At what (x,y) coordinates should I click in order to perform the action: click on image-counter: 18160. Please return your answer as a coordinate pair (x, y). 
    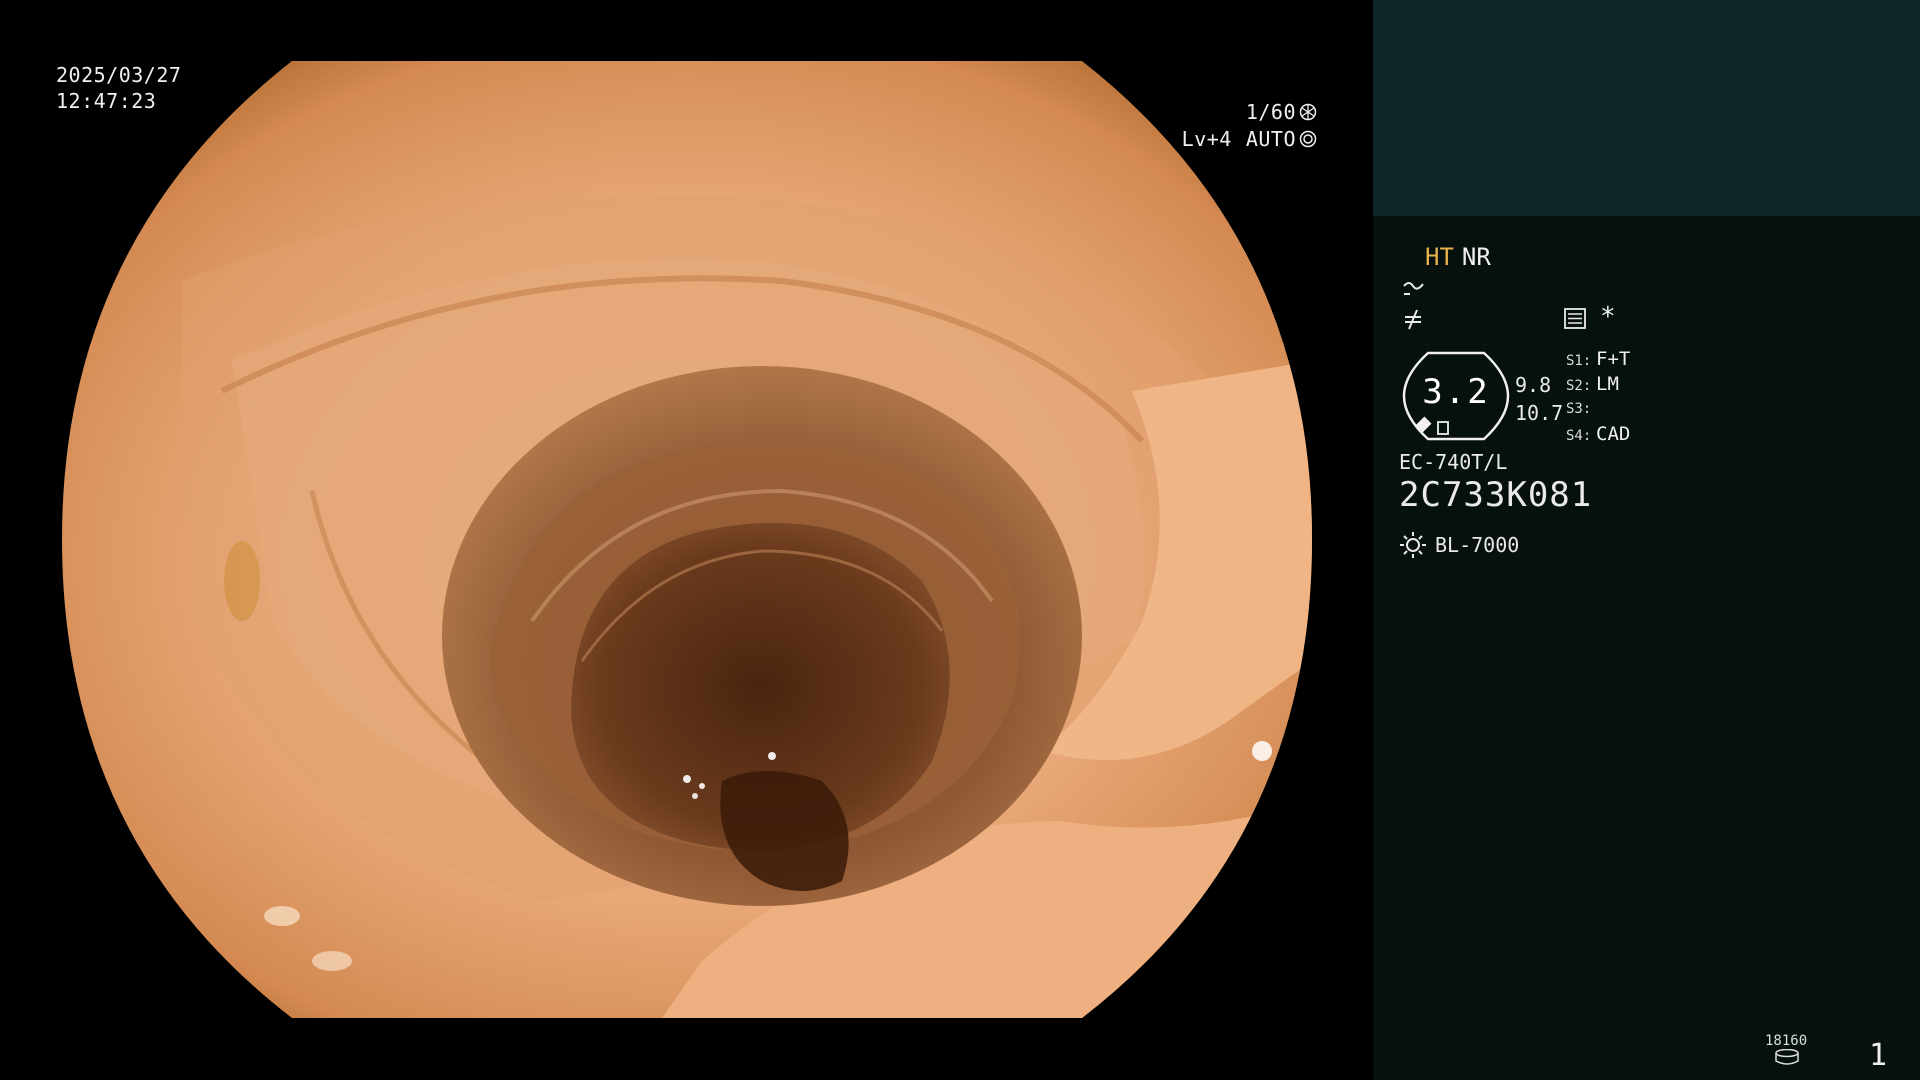
    Looking at the image, I should click on (1786, 1041).